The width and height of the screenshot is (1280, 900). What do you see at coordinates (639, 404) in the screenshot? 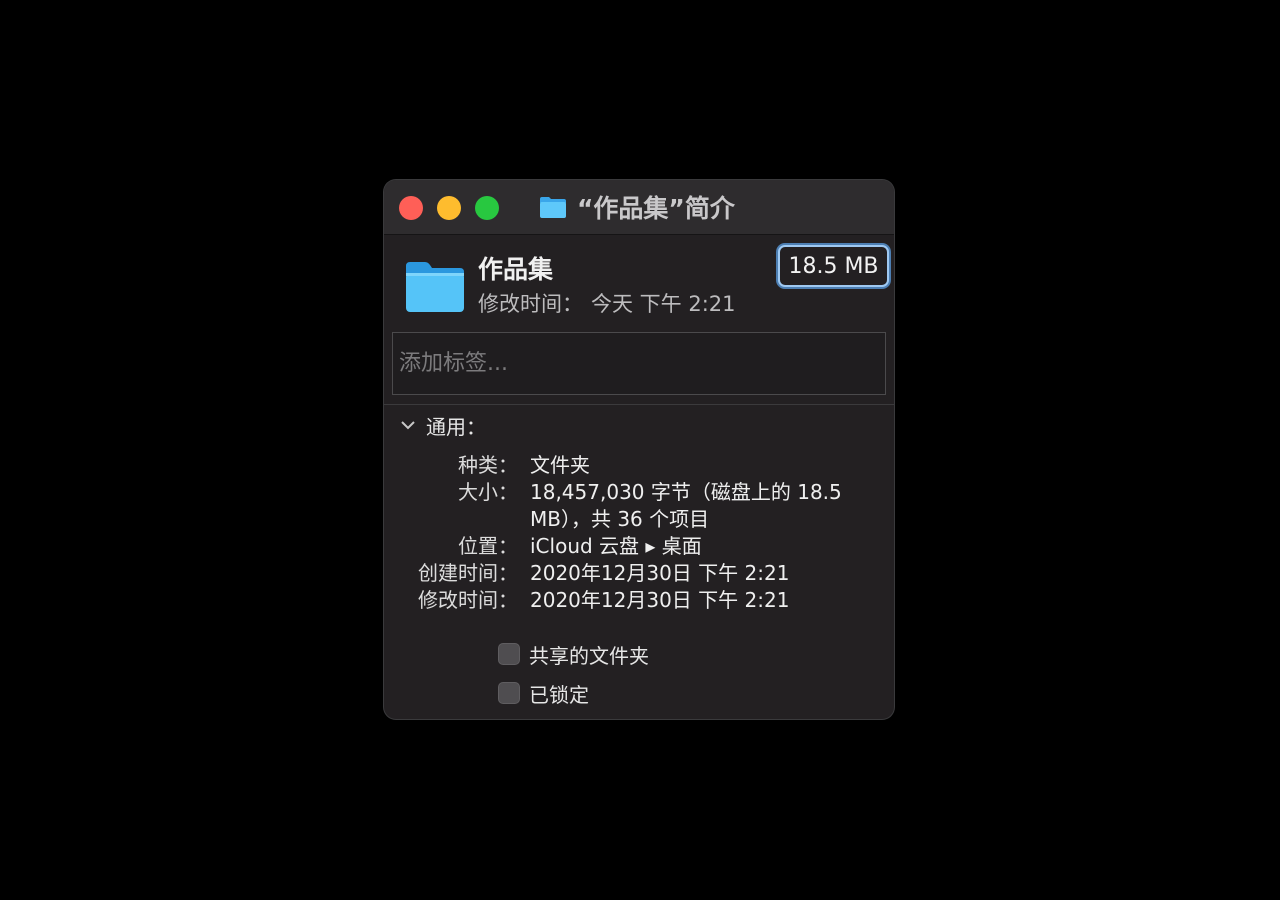
I see `section-divider` at bounding box center [639, 404].